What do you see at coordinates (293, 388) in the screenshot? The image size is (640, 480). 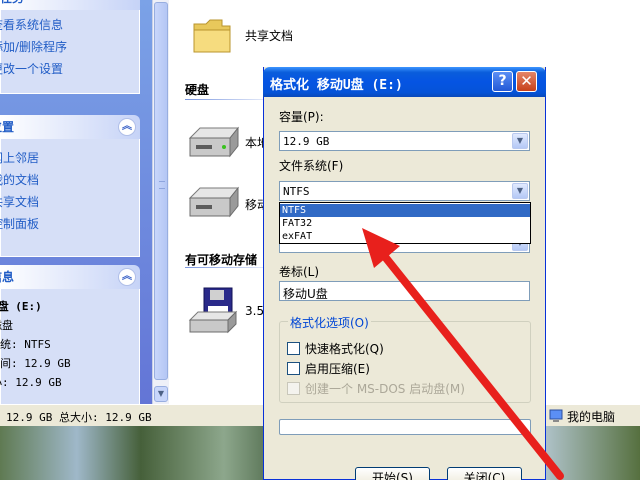 I see `msdos-boot-checkbox` at bounding box center [293, 388].